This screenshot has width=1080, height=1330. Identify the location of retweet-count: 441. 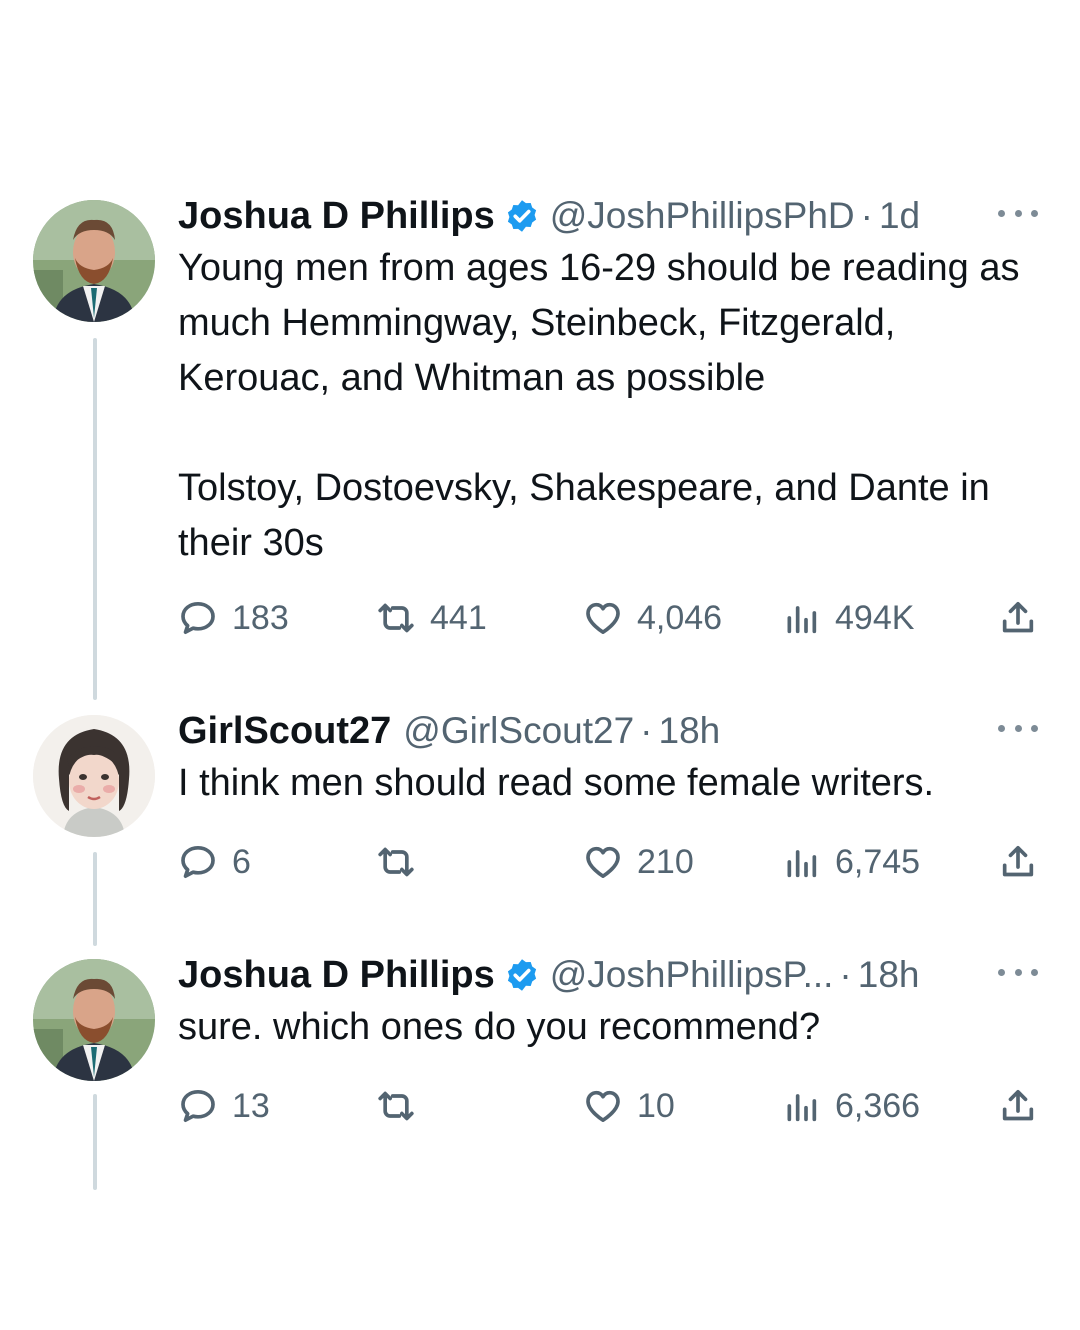
(458, 617).